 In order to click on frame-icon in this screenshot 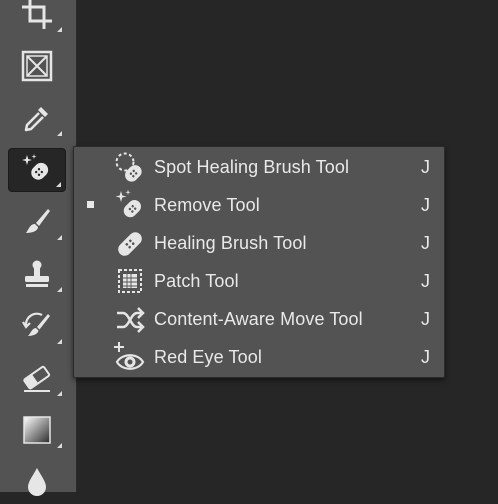, I will do `click(37, 66)`.